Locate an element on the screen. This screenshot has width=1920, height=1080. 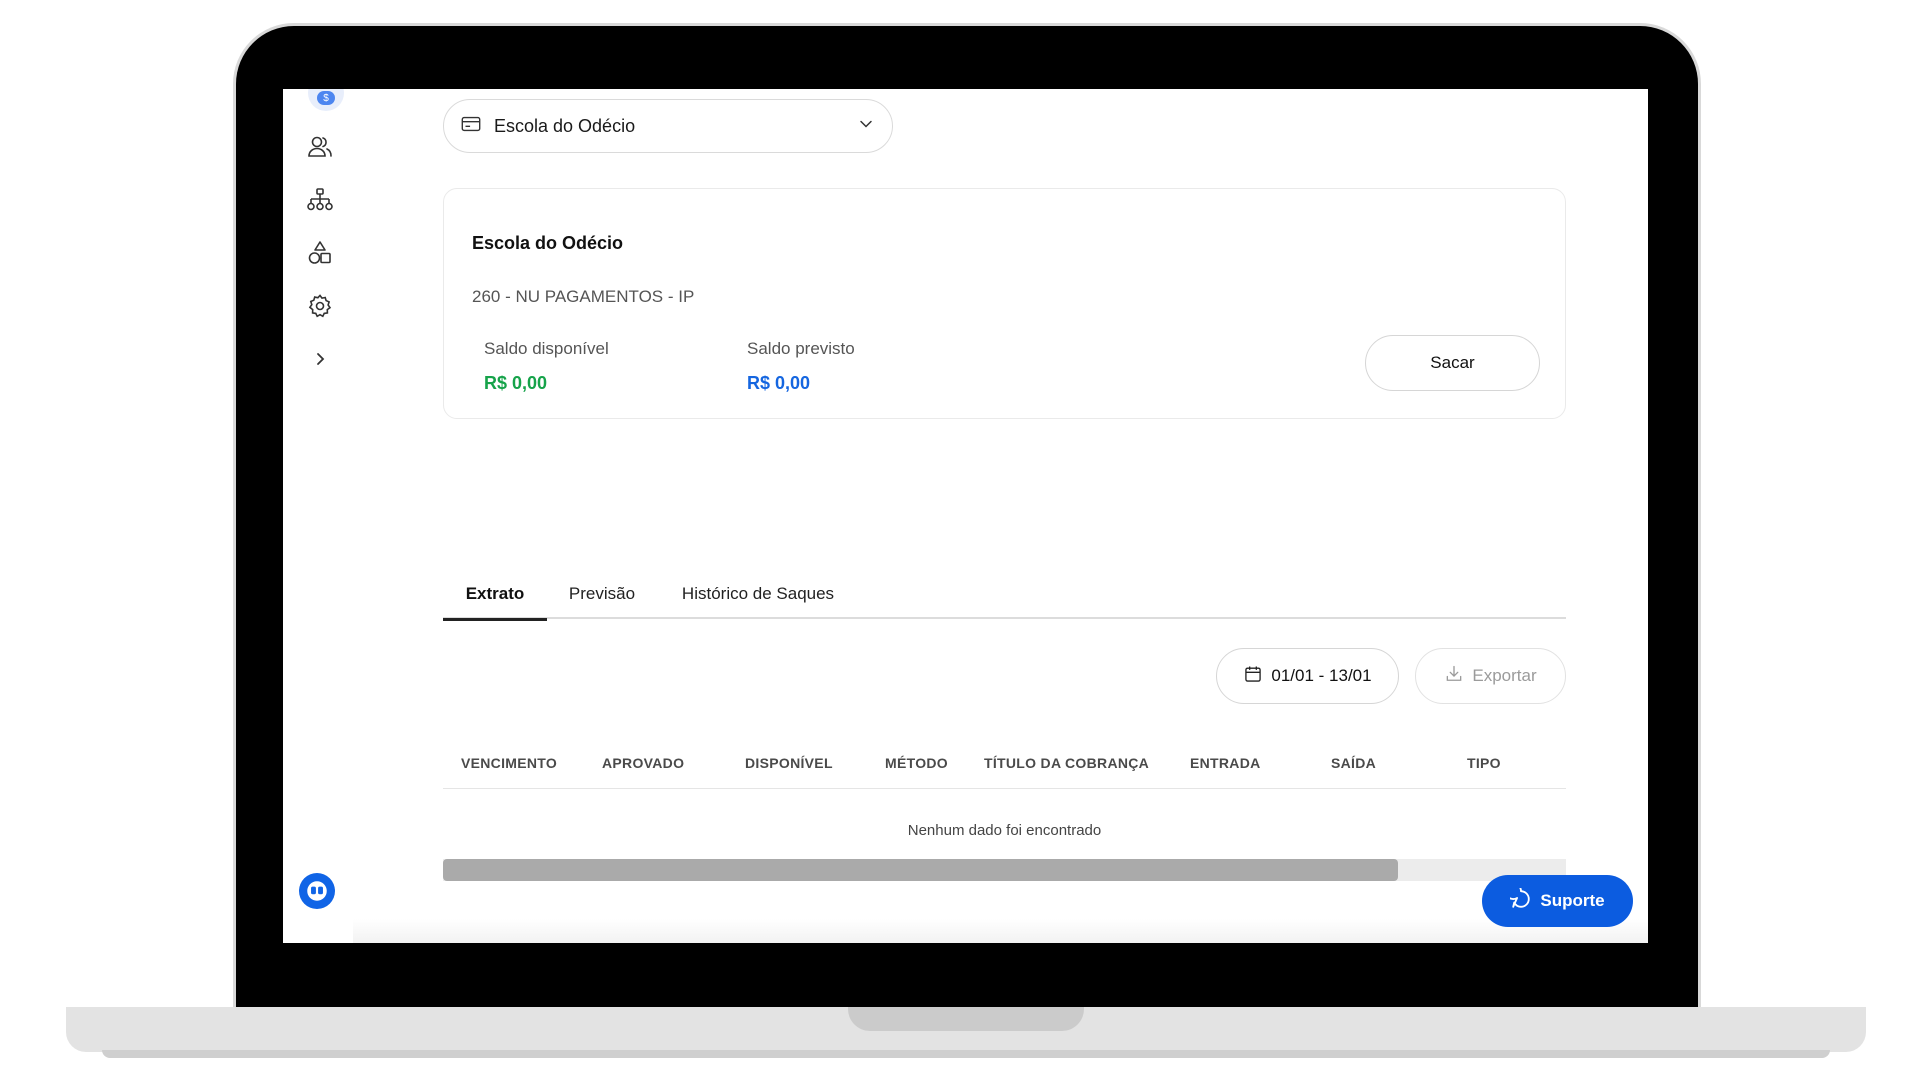
available-balance-label: Saldo disponível is located at coordinates (546, 348).